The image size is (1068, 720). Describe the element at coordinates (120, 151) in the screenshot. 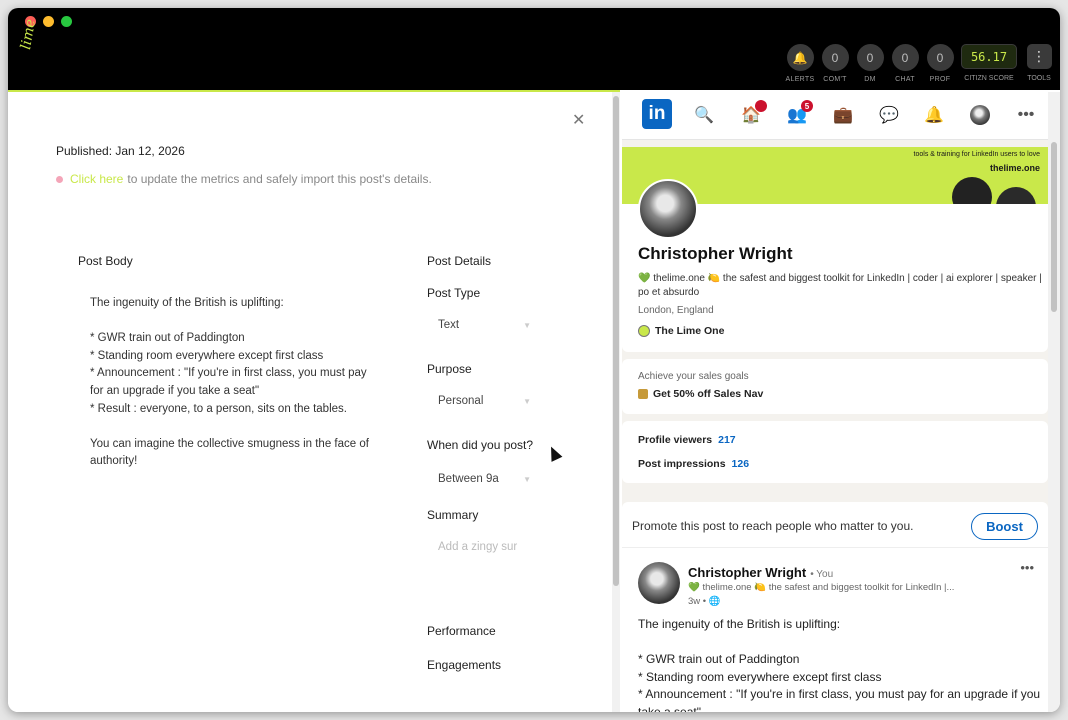

I see `published-date: Published: Jan 12, 2026` at that location.